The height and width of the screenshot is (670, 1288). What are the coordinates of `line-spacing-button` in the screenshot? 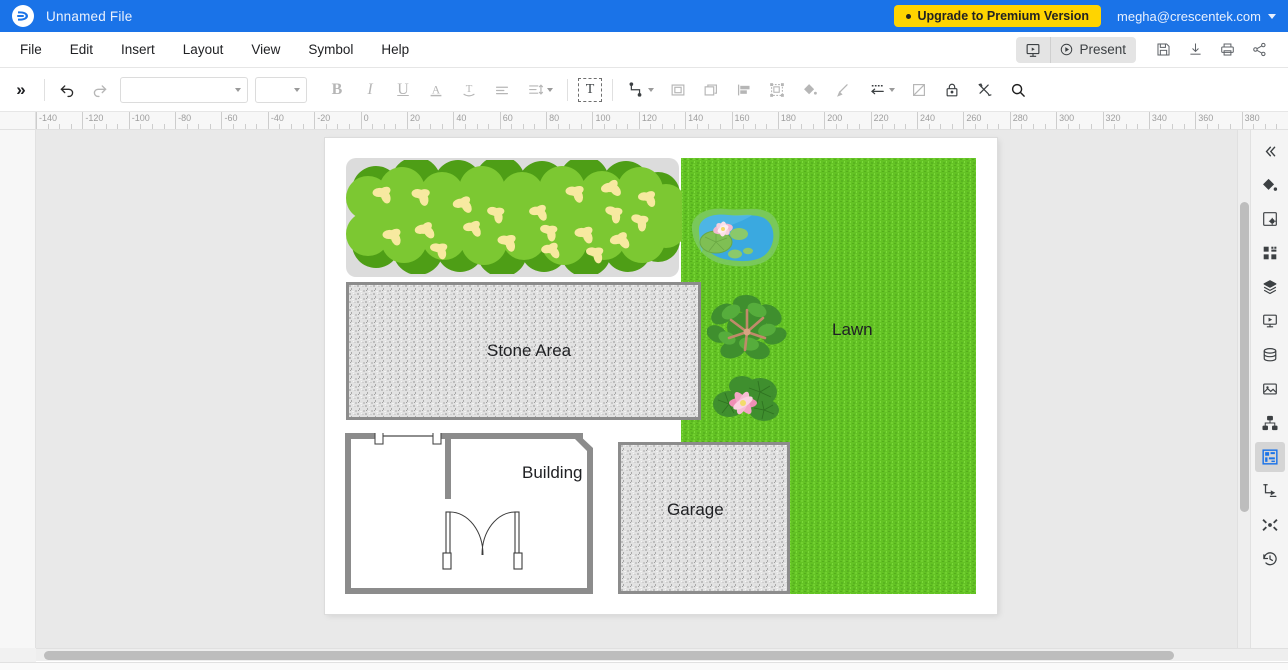 It's located at (540, 90).